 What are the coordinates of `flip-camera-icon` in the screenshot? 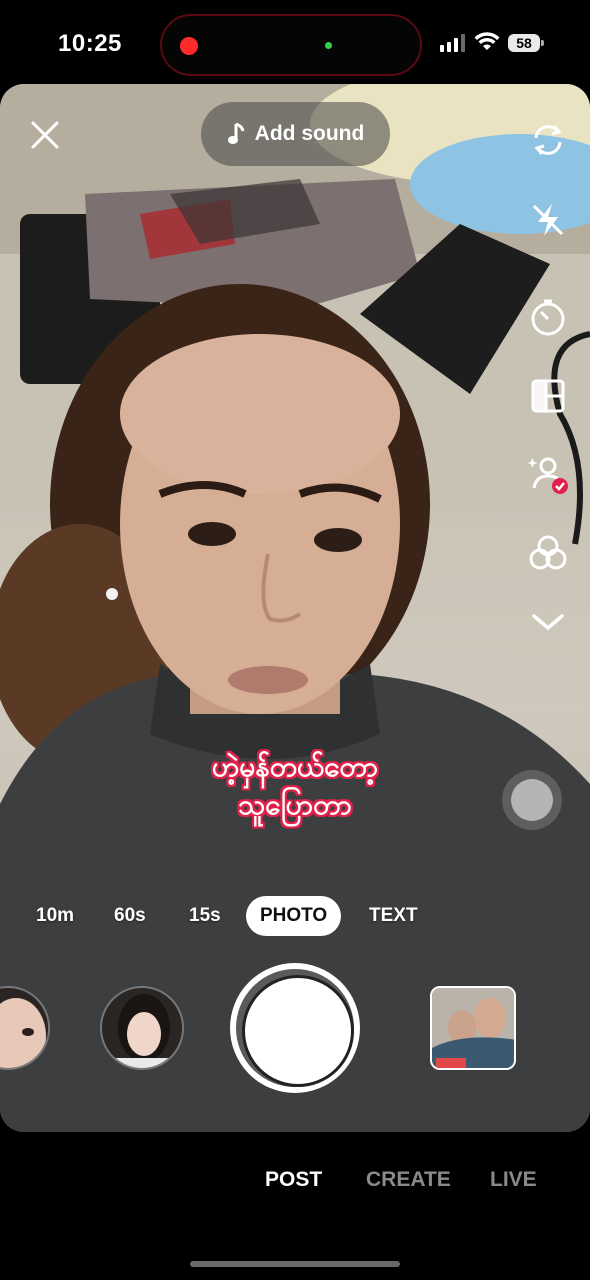 It's located at (548, 140).